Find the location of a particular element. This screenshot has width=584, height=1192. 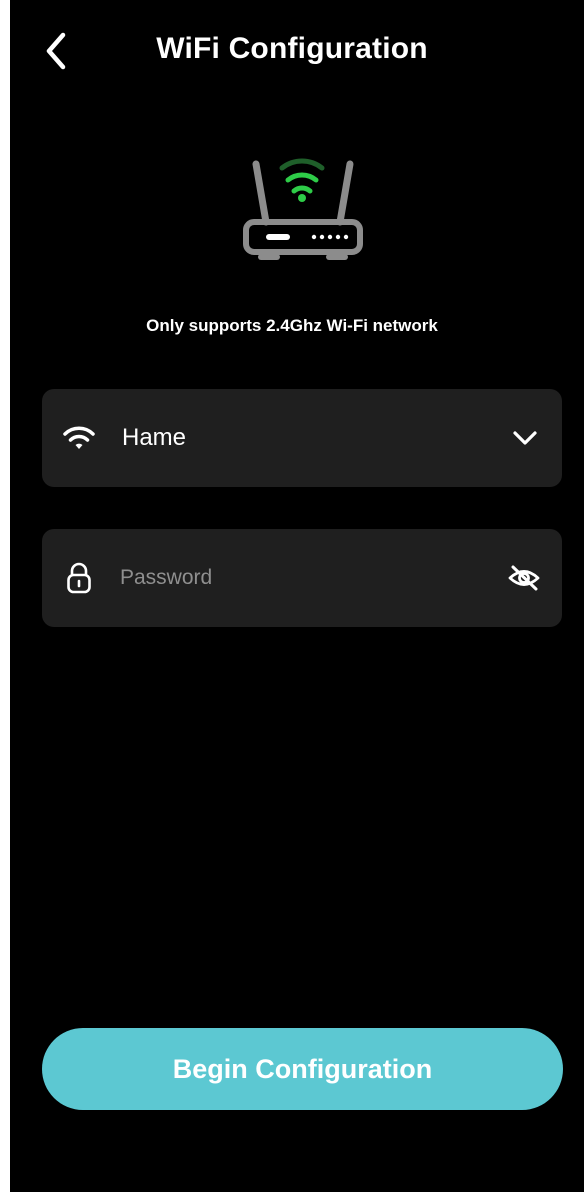

wifi-router-icon is located at coordinates (303, 209).